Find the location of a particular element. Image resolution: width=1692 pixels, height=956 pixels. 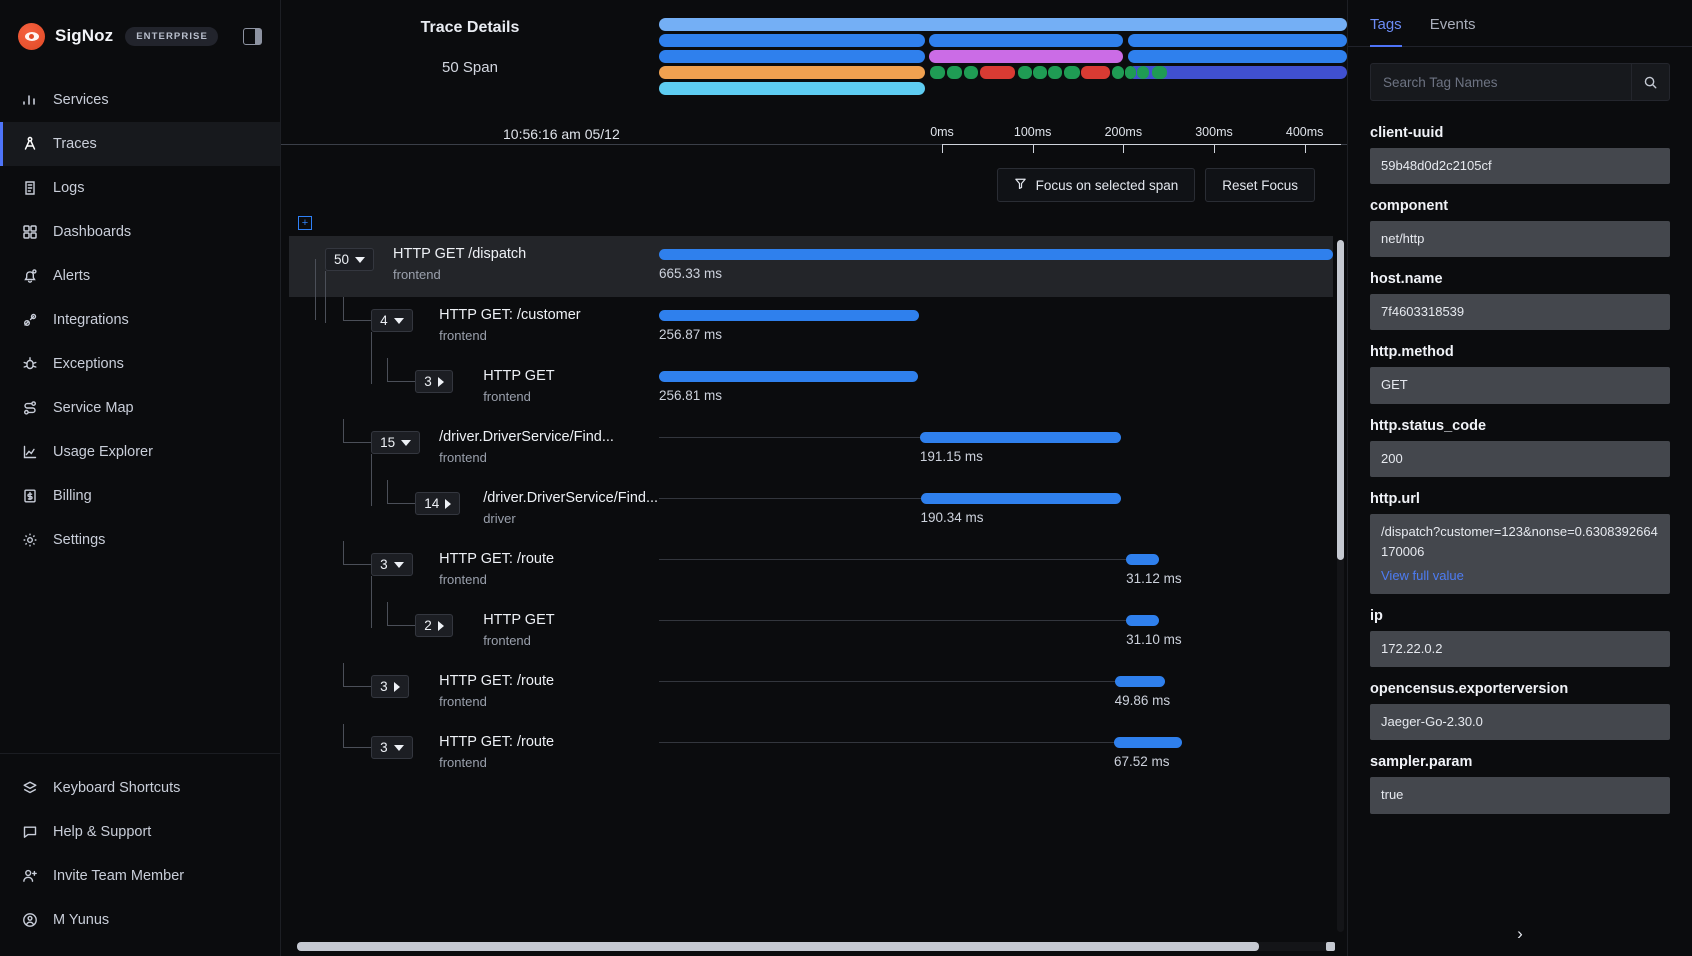

span-tree-vertical-scrollbar is located at coordinates (1340, 400).